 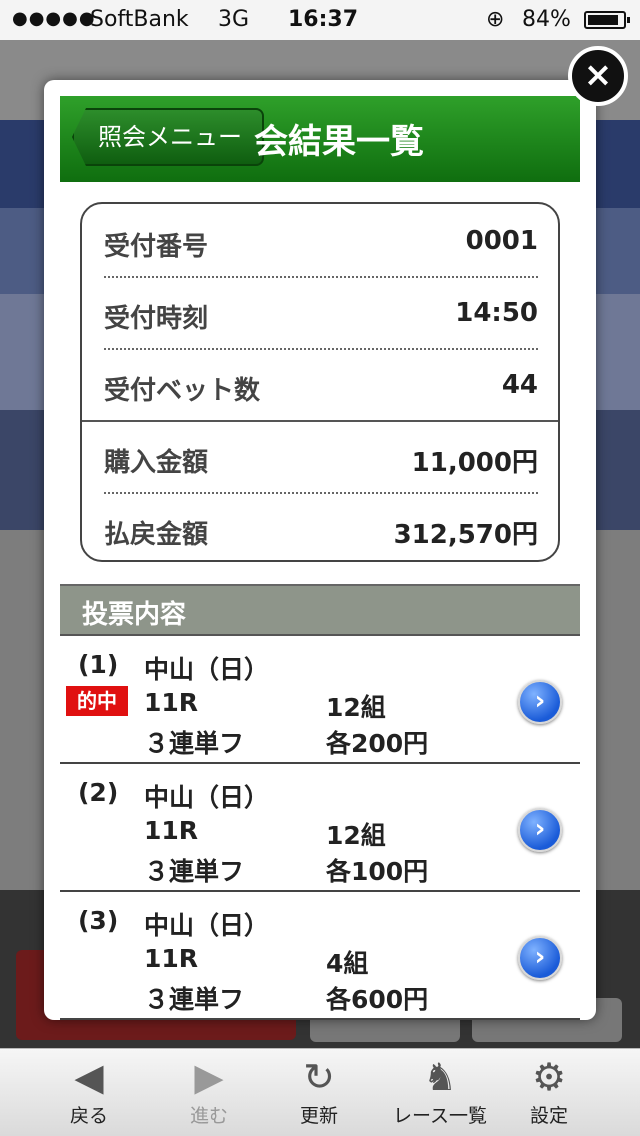 I want to click on modal-header: 照会メニュー 会結果一覧, so click(x=320, y=139).